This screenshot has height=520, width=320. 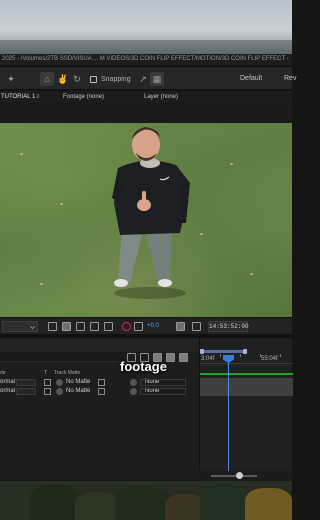 What do you see at coordinates (20, 326) in the screenshot?
I see `magnification-select` at bounding box center [20, 326].